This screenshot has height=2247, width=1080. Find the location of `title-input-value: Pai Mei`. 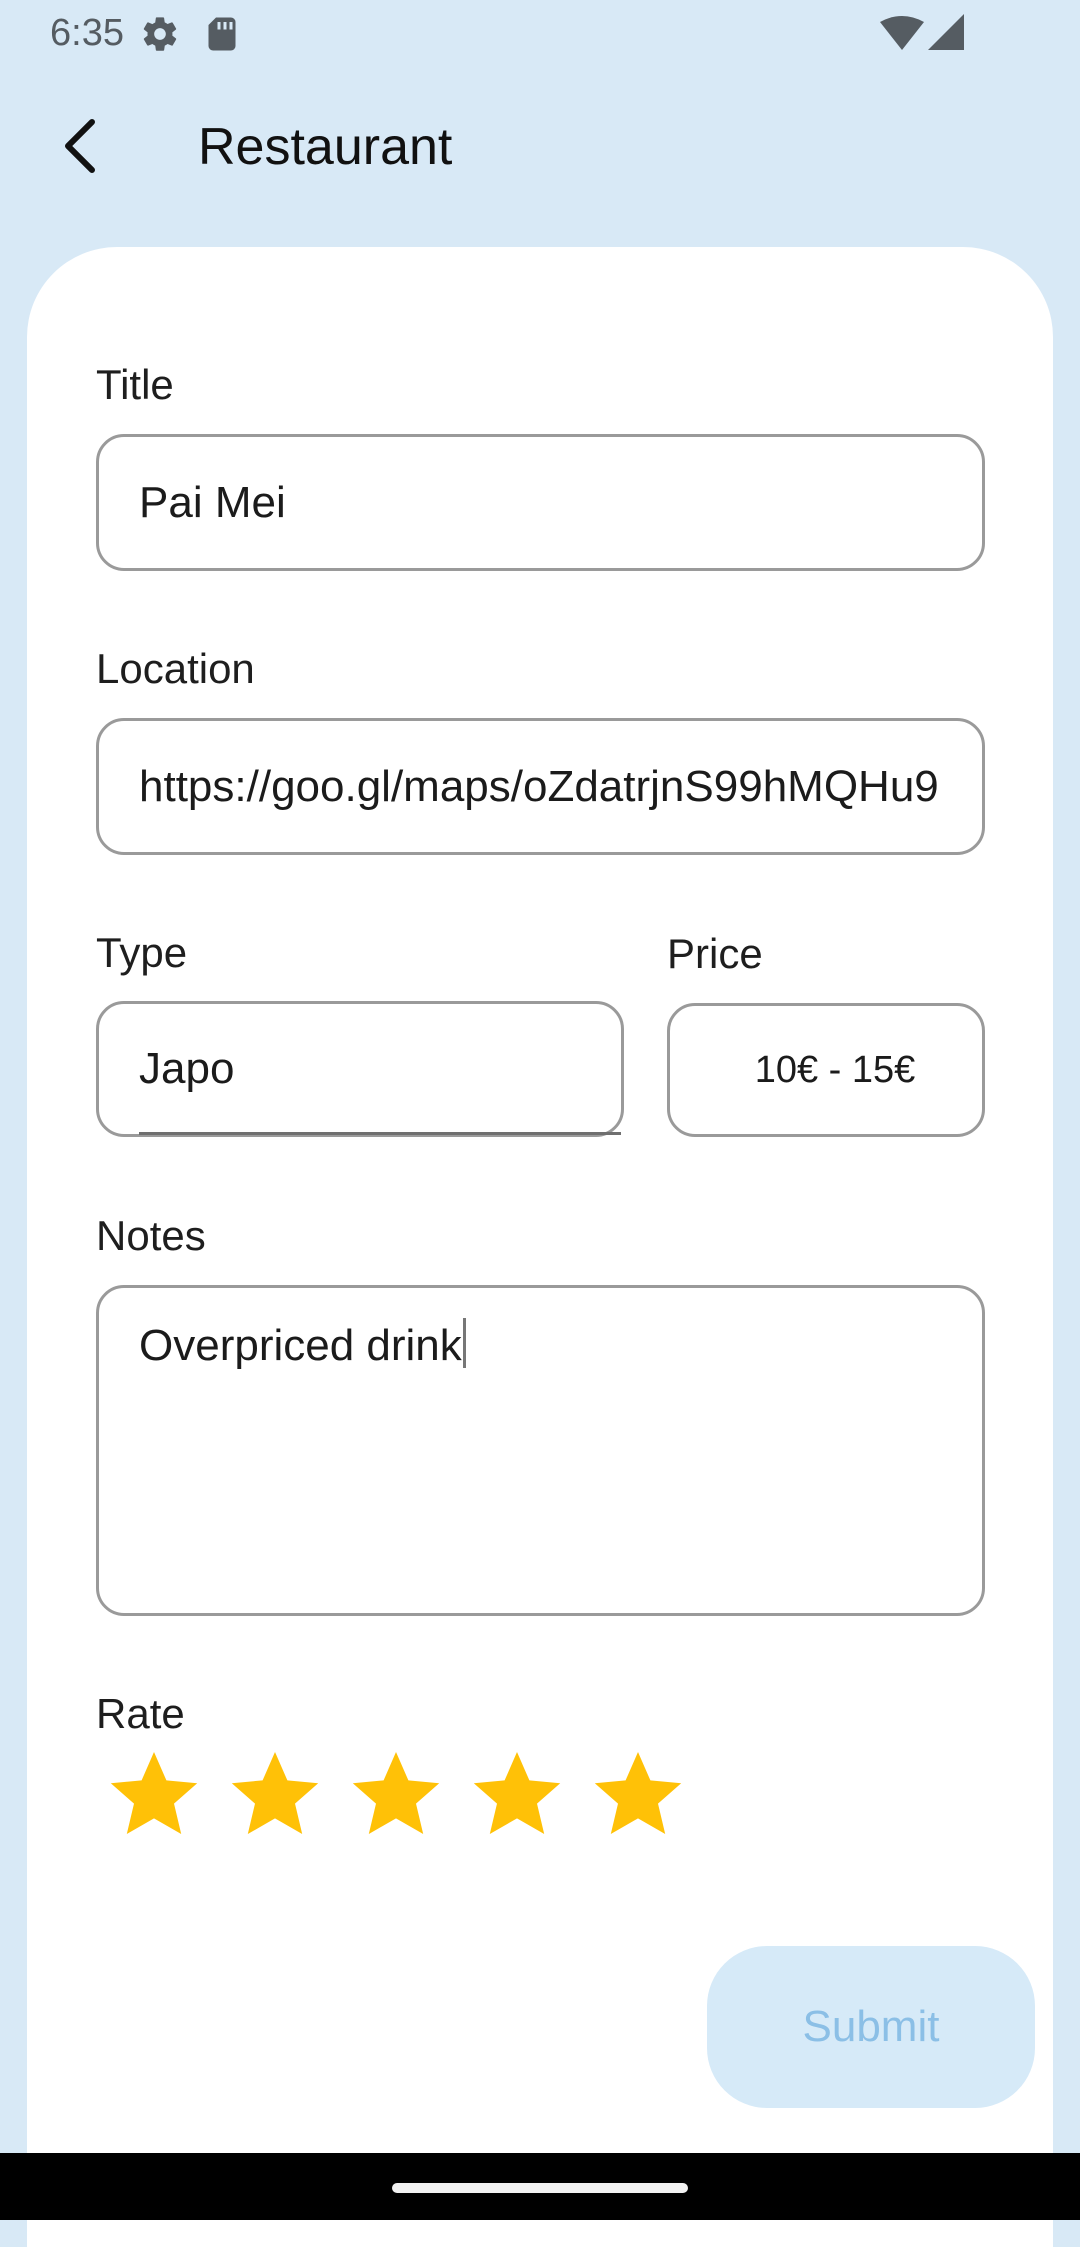

title-input-value: Pai Mei is located at coordinates (212, 502).